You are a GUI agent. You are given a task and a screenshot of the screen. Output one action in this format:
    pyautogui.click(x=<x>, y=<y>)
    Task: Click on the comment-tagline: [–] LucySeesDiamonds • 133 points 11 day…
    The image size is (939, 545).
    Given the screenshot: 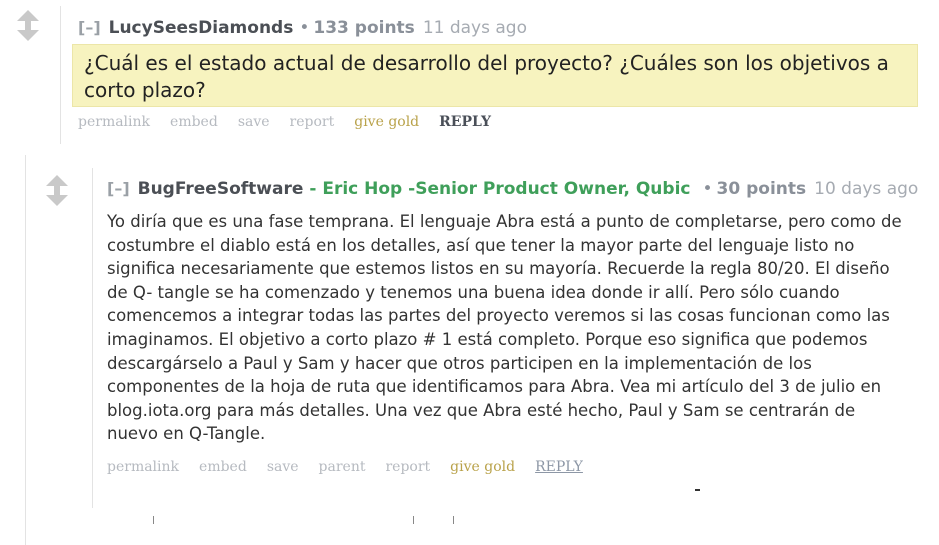 What is the action you would take?
    pyautogui.click(x=302, y=28)
    